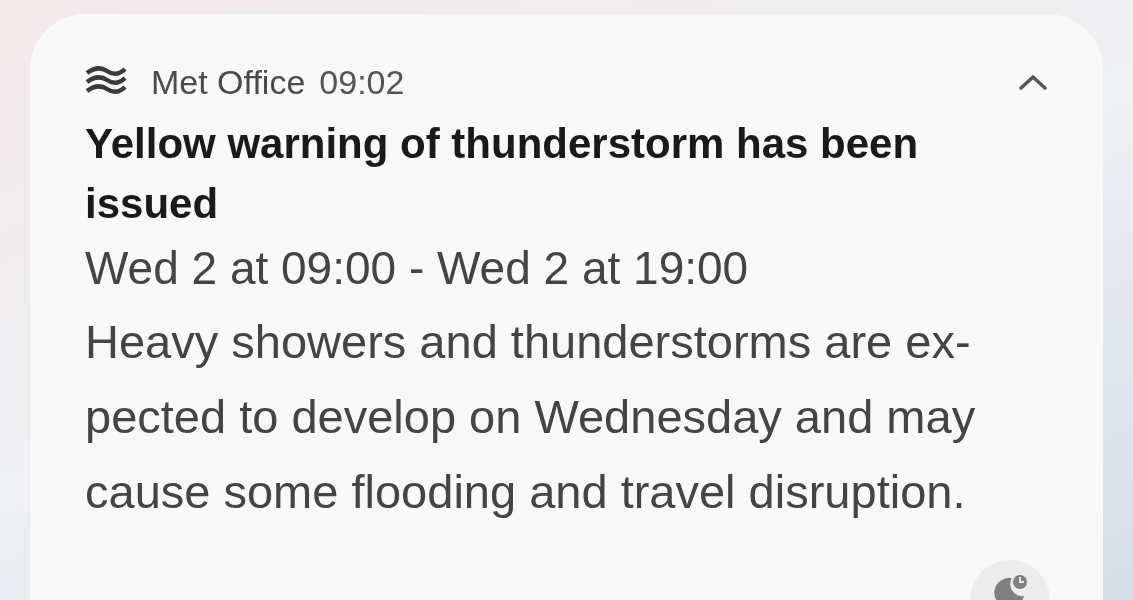  What do you see at coordinates (228, 82) in the screenshot?
I see `app-name: Met Office` at bounding box center [228, 82].